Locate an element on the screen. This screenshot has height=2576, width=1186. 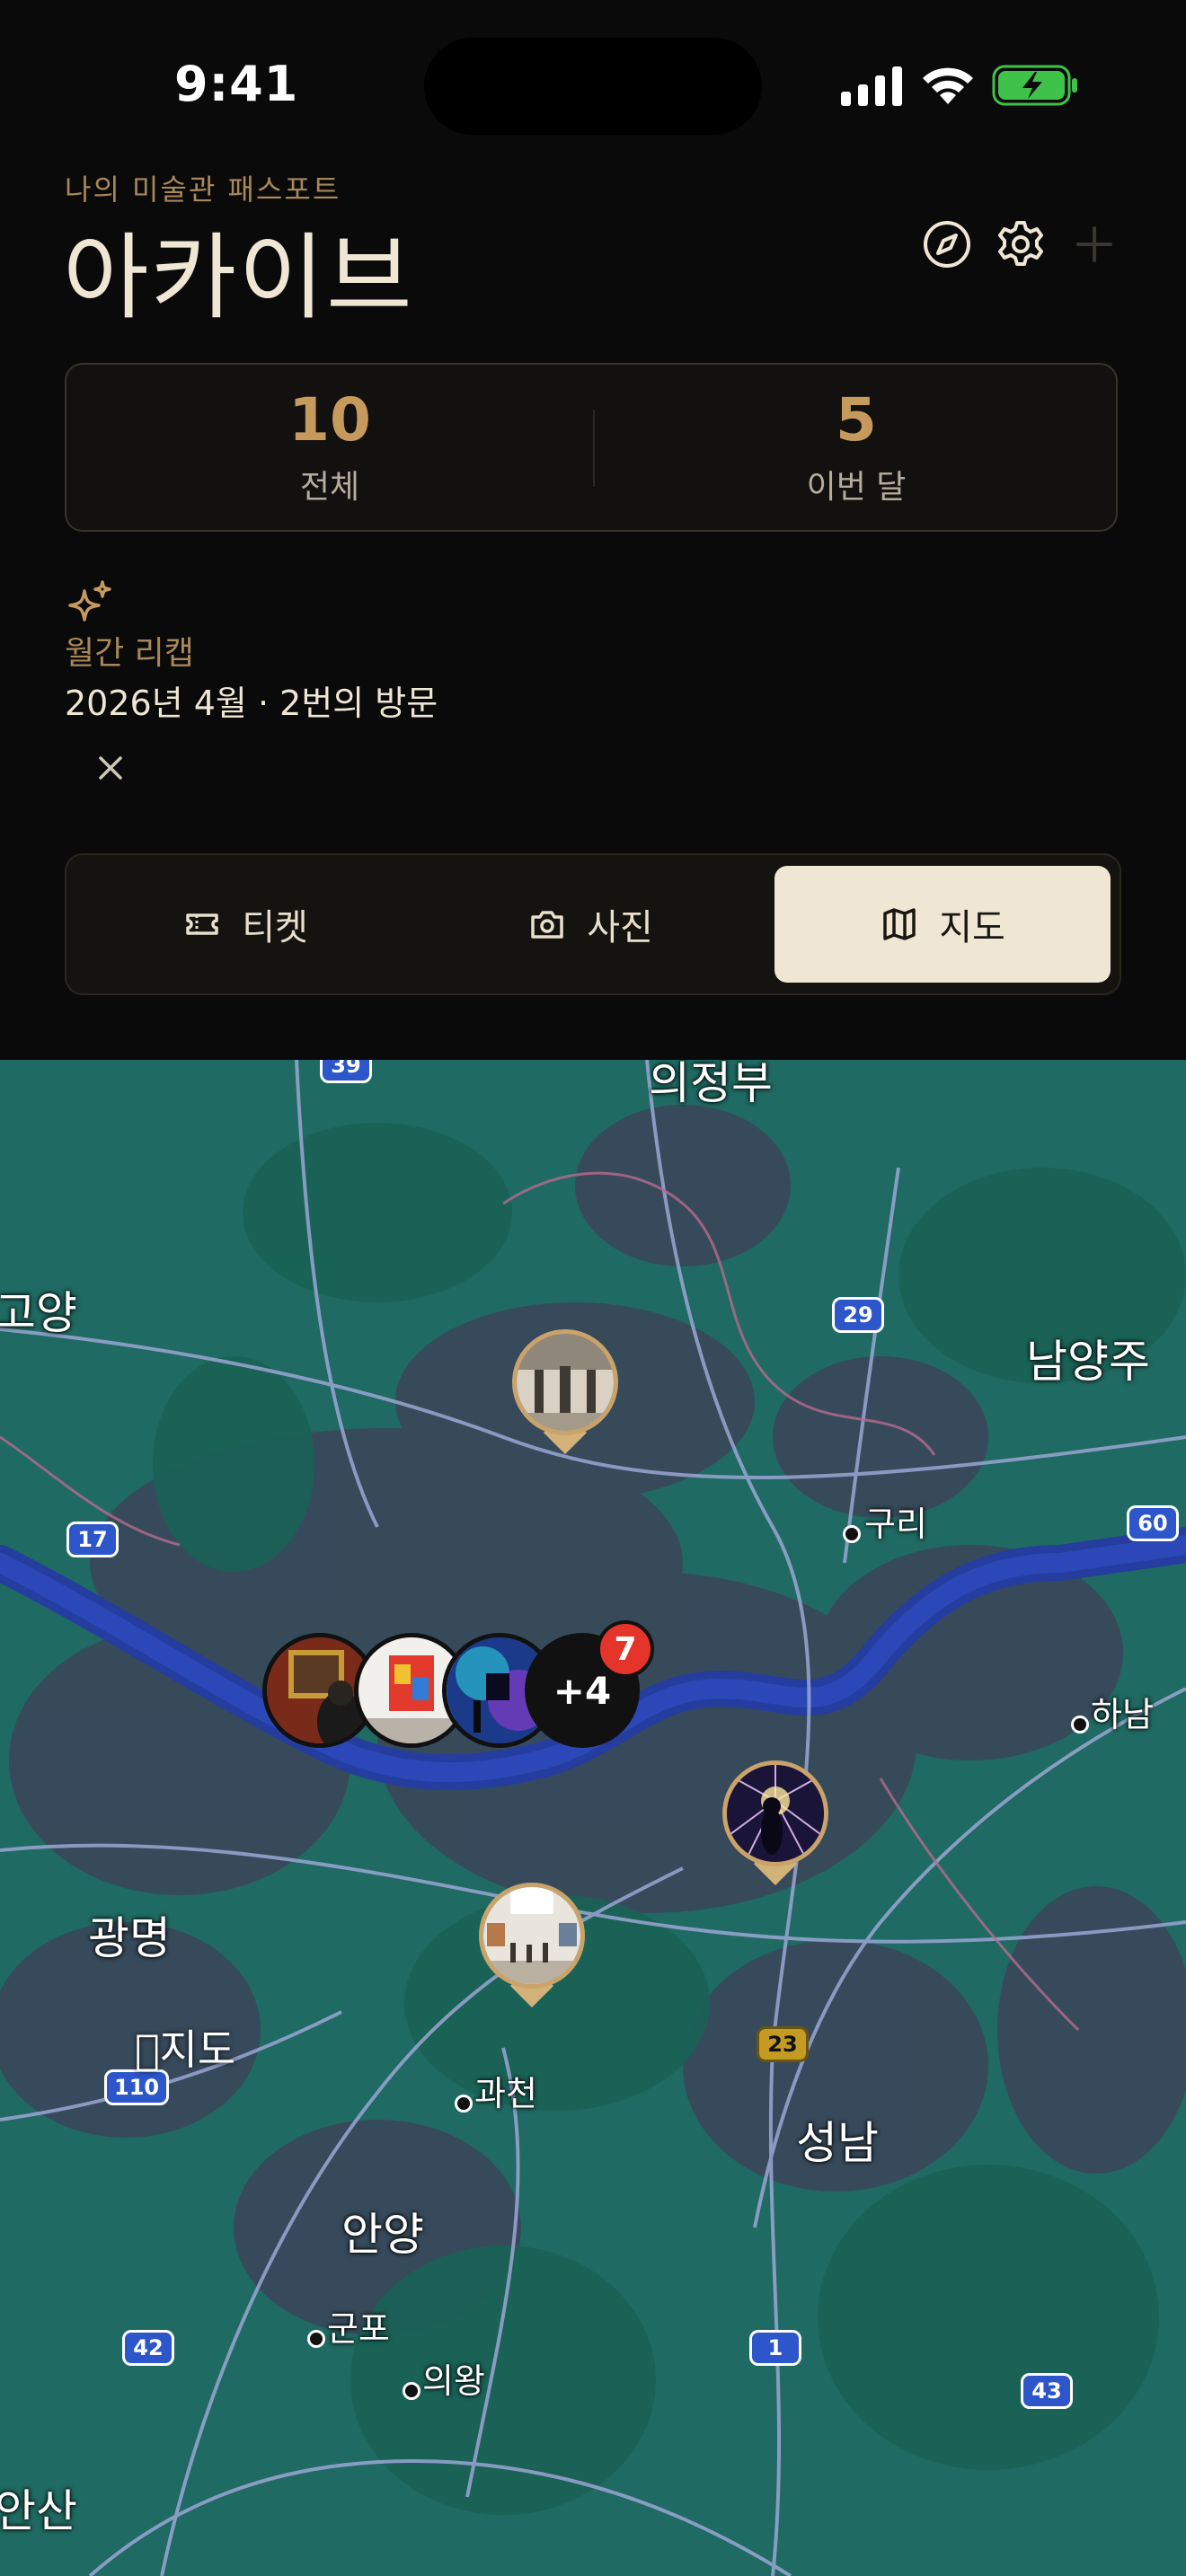
light-installation-photo is located at coordinates (775, 1813).